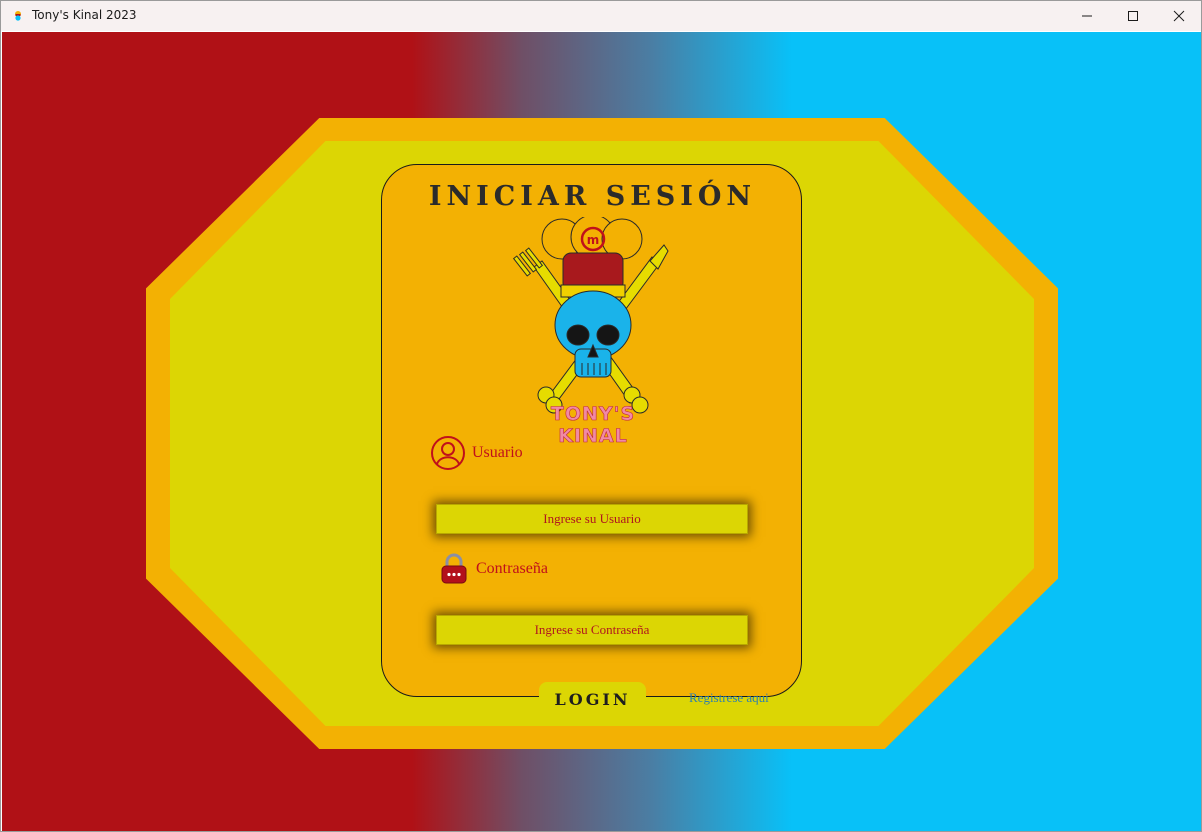 The height and width of the screenshot is (832, 1202). What do you see at coordinates (592, 519) in the screenshot?
I see `username-input` at bounding box center [592, 519].